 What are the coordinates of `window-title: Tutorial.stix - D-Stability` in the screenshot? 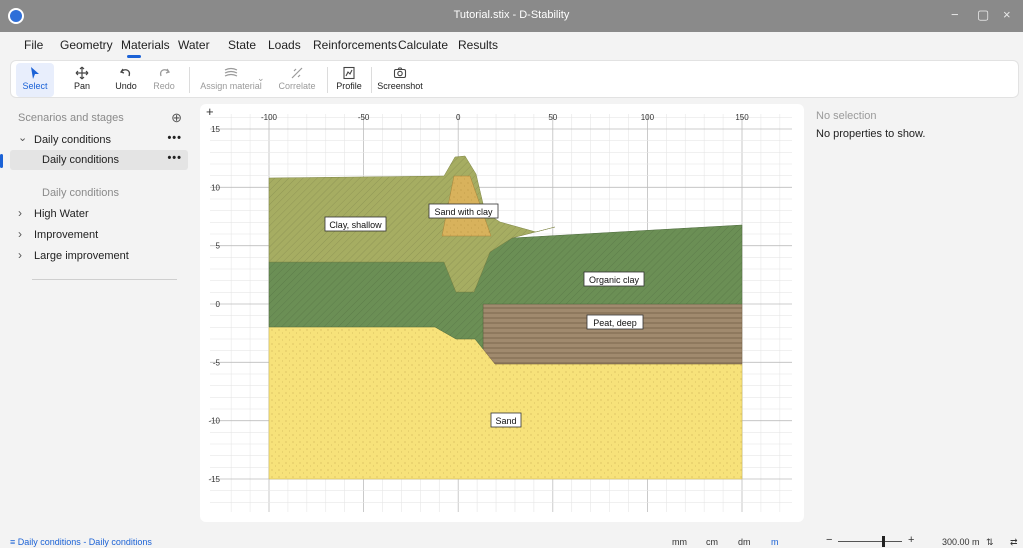 It's located at (511, 15).